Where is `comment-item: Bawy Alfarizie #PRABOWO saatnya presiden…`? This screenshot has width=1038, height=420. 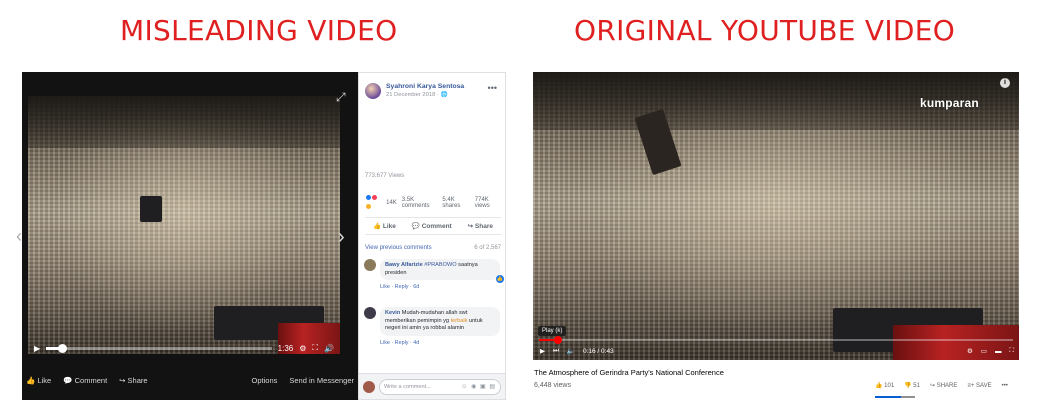
comment-item: Bawy Alfarizie #PRABOWO saatnya presiden… is located at coordinates (434, 274).